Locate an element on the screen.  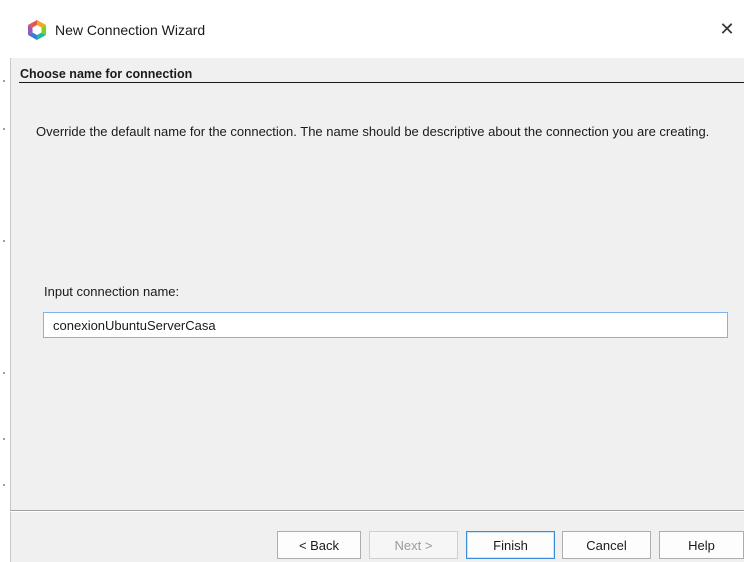
connection-name-label: Input connection name: is located at coordinates (112, 291).